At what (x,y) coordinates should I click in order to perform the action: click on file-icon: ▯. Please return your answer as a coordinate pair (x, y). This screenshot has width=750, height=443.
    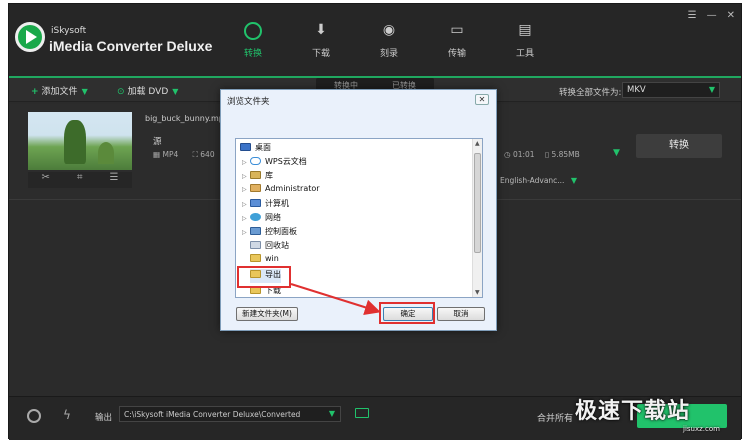
    Looking at the image, I should click on (547, 154).